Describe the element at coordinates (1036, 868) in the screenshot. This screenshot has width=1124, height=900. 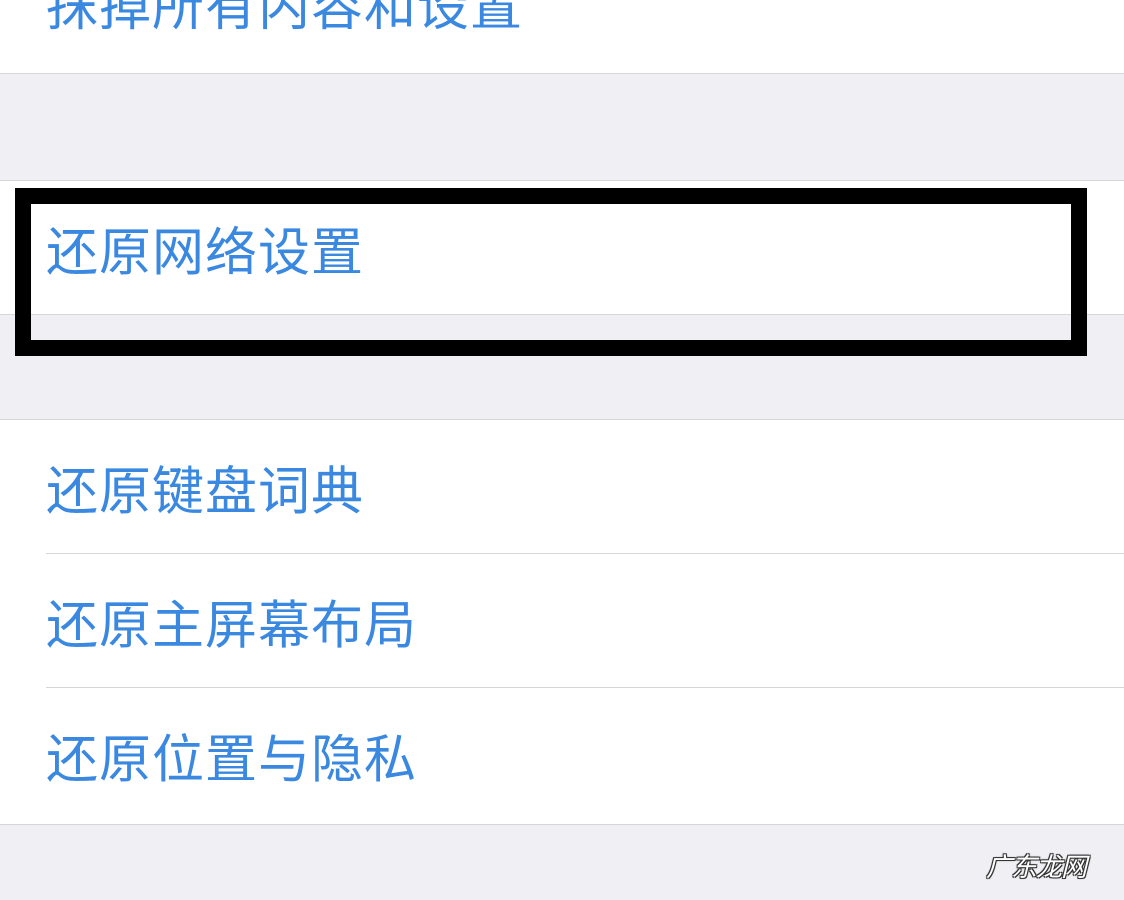
I see `watermark-text: 广东龙网` at that location.